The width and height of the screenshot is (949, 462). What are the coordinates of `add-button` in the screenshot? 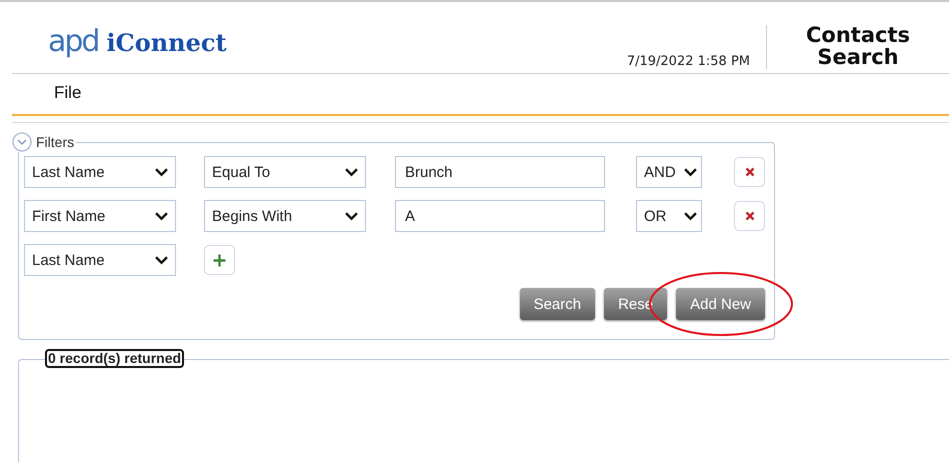 It's located at (219, 260).